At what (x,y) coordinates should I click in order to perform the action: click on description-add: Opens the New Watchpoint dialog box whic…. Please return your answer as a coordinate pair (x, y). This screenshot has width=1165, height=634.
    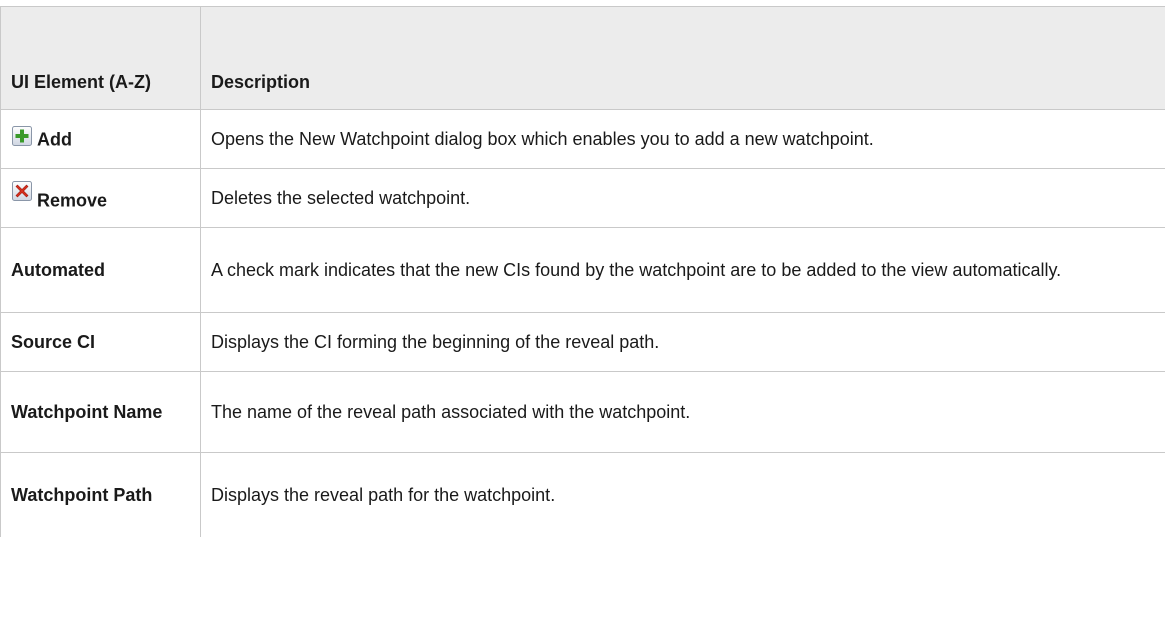
    Looking at the image, I should click on (682, 139).